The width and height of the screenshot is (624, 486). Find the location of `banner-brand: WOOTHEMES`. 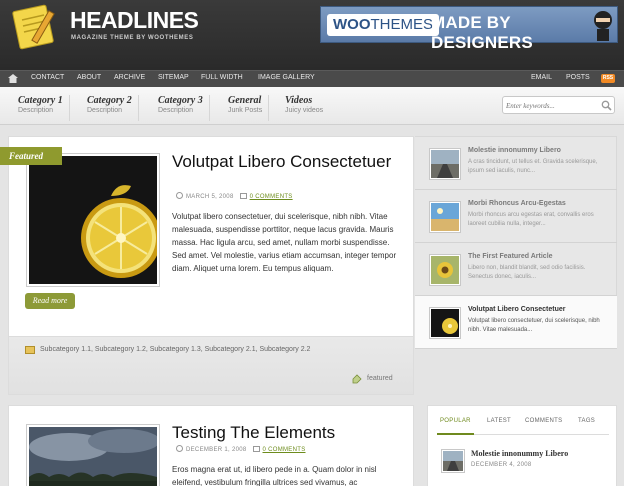

banner-brand: WOOTHEMES is located at coordinates (383, 25).